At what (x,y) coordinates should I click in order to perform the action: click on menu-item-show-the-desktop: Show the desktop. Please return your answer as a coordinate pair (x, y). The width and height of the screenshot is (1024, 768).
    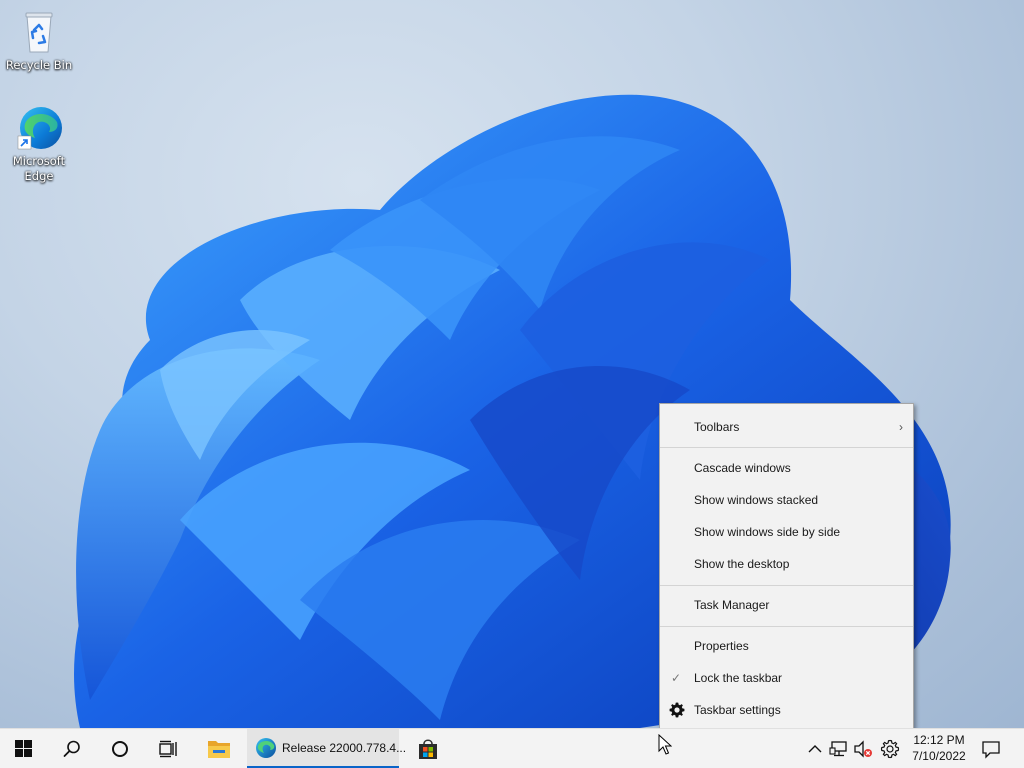
    Looking at the image, I should click on (786, 564).